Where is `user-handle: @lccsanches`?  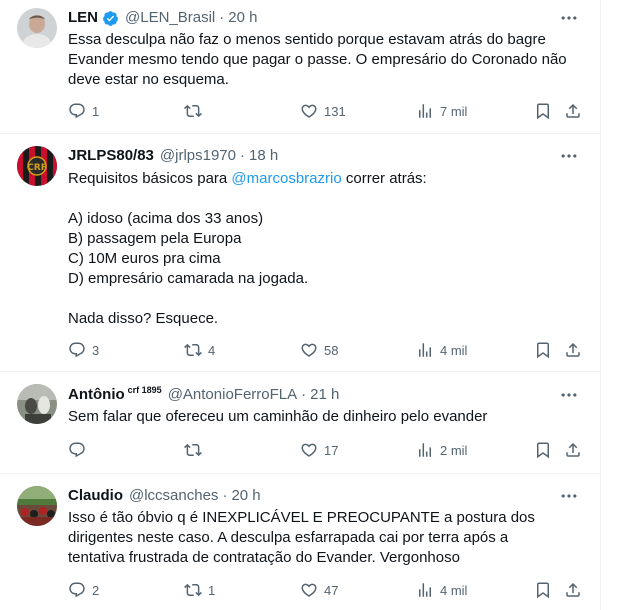
user-handle: @lccsanches is located at coordinates (173, 496).